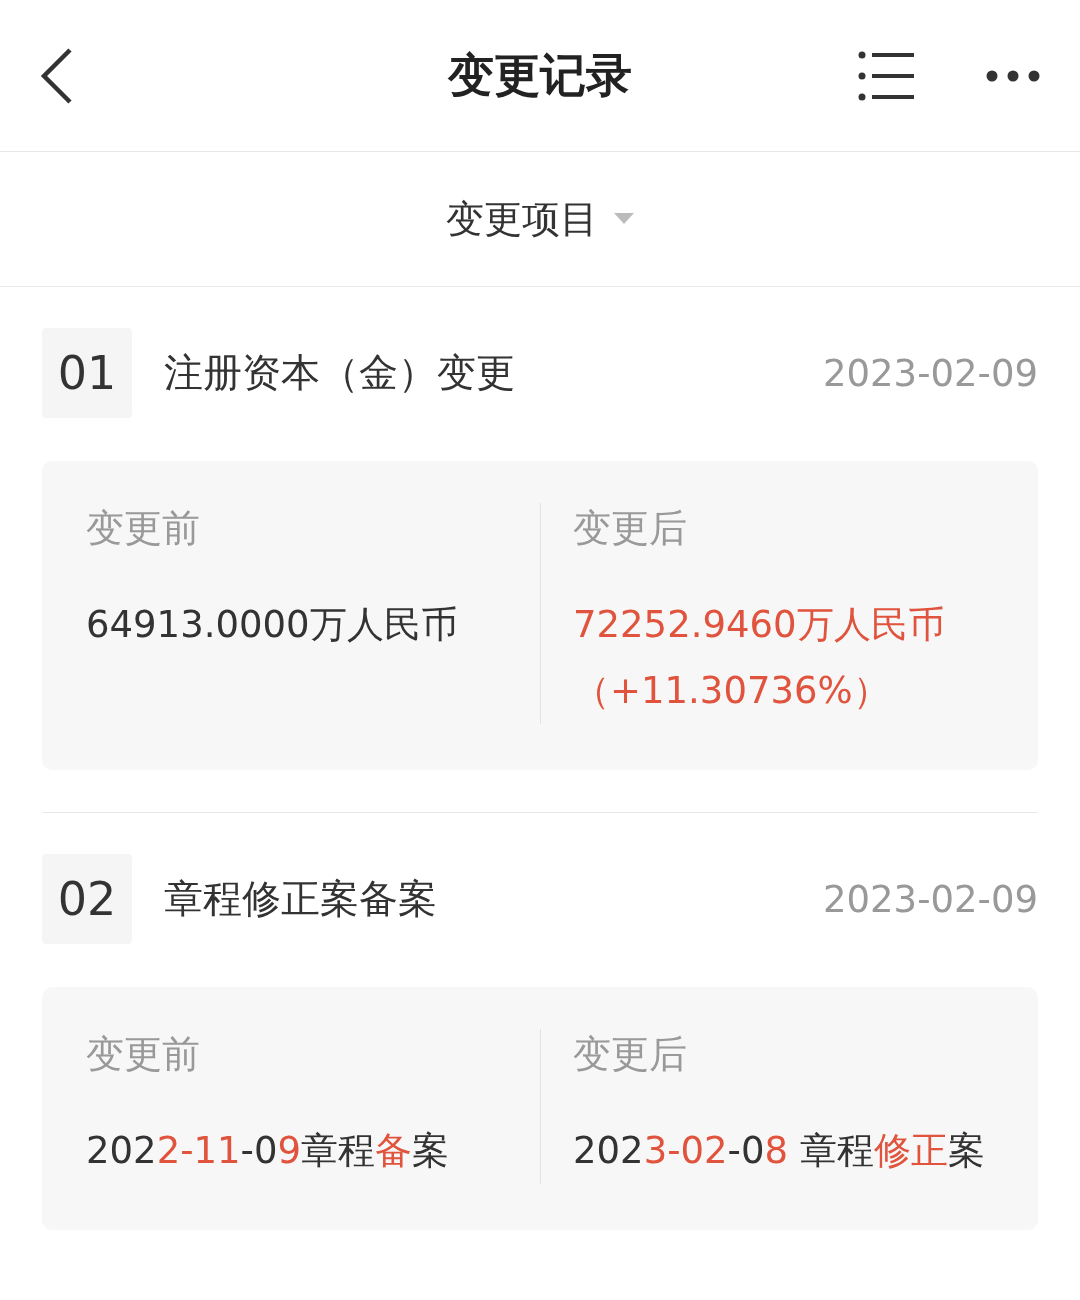 Image resolution: width=1080 pixels, height=1300 pixels. I want to click on before-value: 64913.0000万人民币, so click(272, 625).